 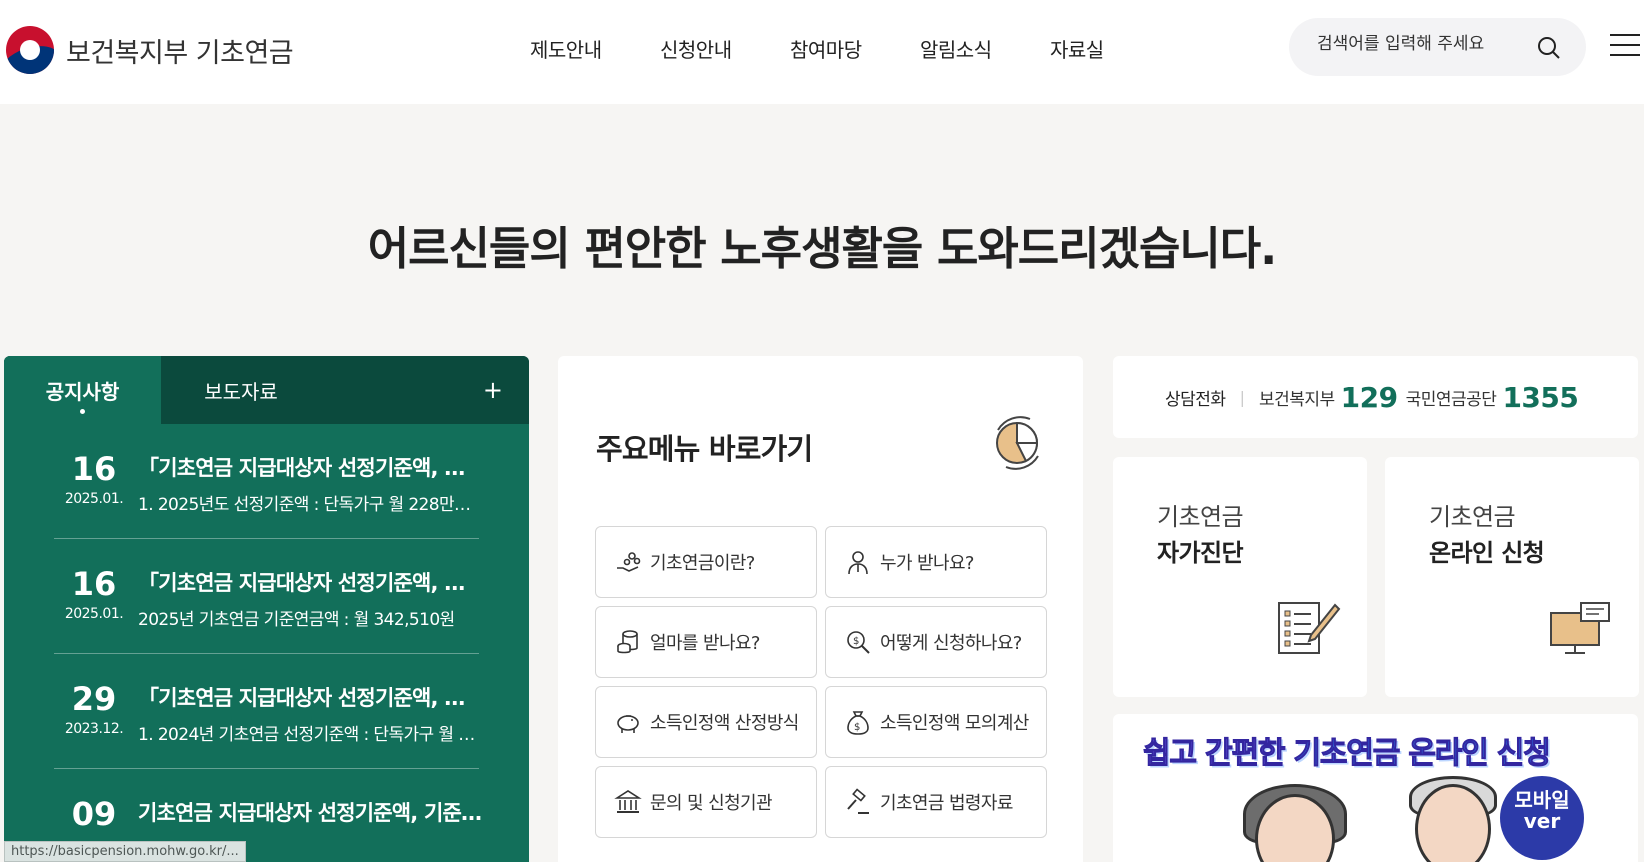 What do you see at coordinates (1487, 553) in the screenshot?
I see `card-title-line2: 온라인 신청` at bounding box center [1487, 553].